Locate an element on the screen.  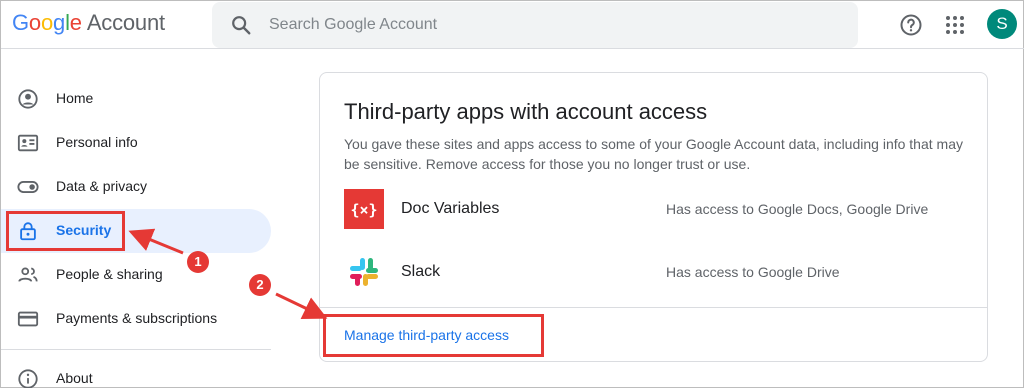
sidebar-item-data-privacy: Data & privacy is located at coordinates (136, 187).